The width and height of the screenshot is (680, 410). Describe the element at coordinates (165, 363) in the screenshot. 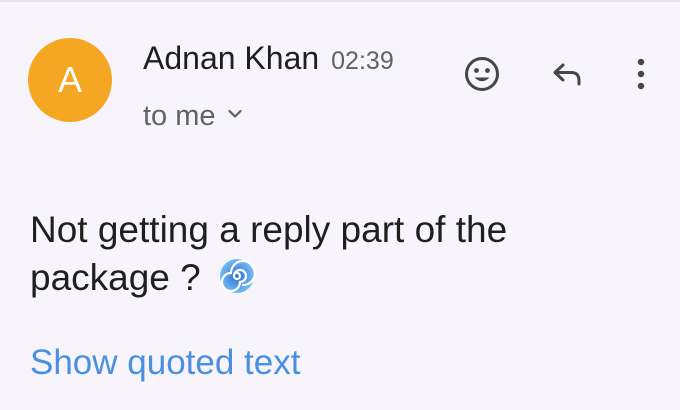

I see `show-quoted-text-link: Show quoted text` at that location.